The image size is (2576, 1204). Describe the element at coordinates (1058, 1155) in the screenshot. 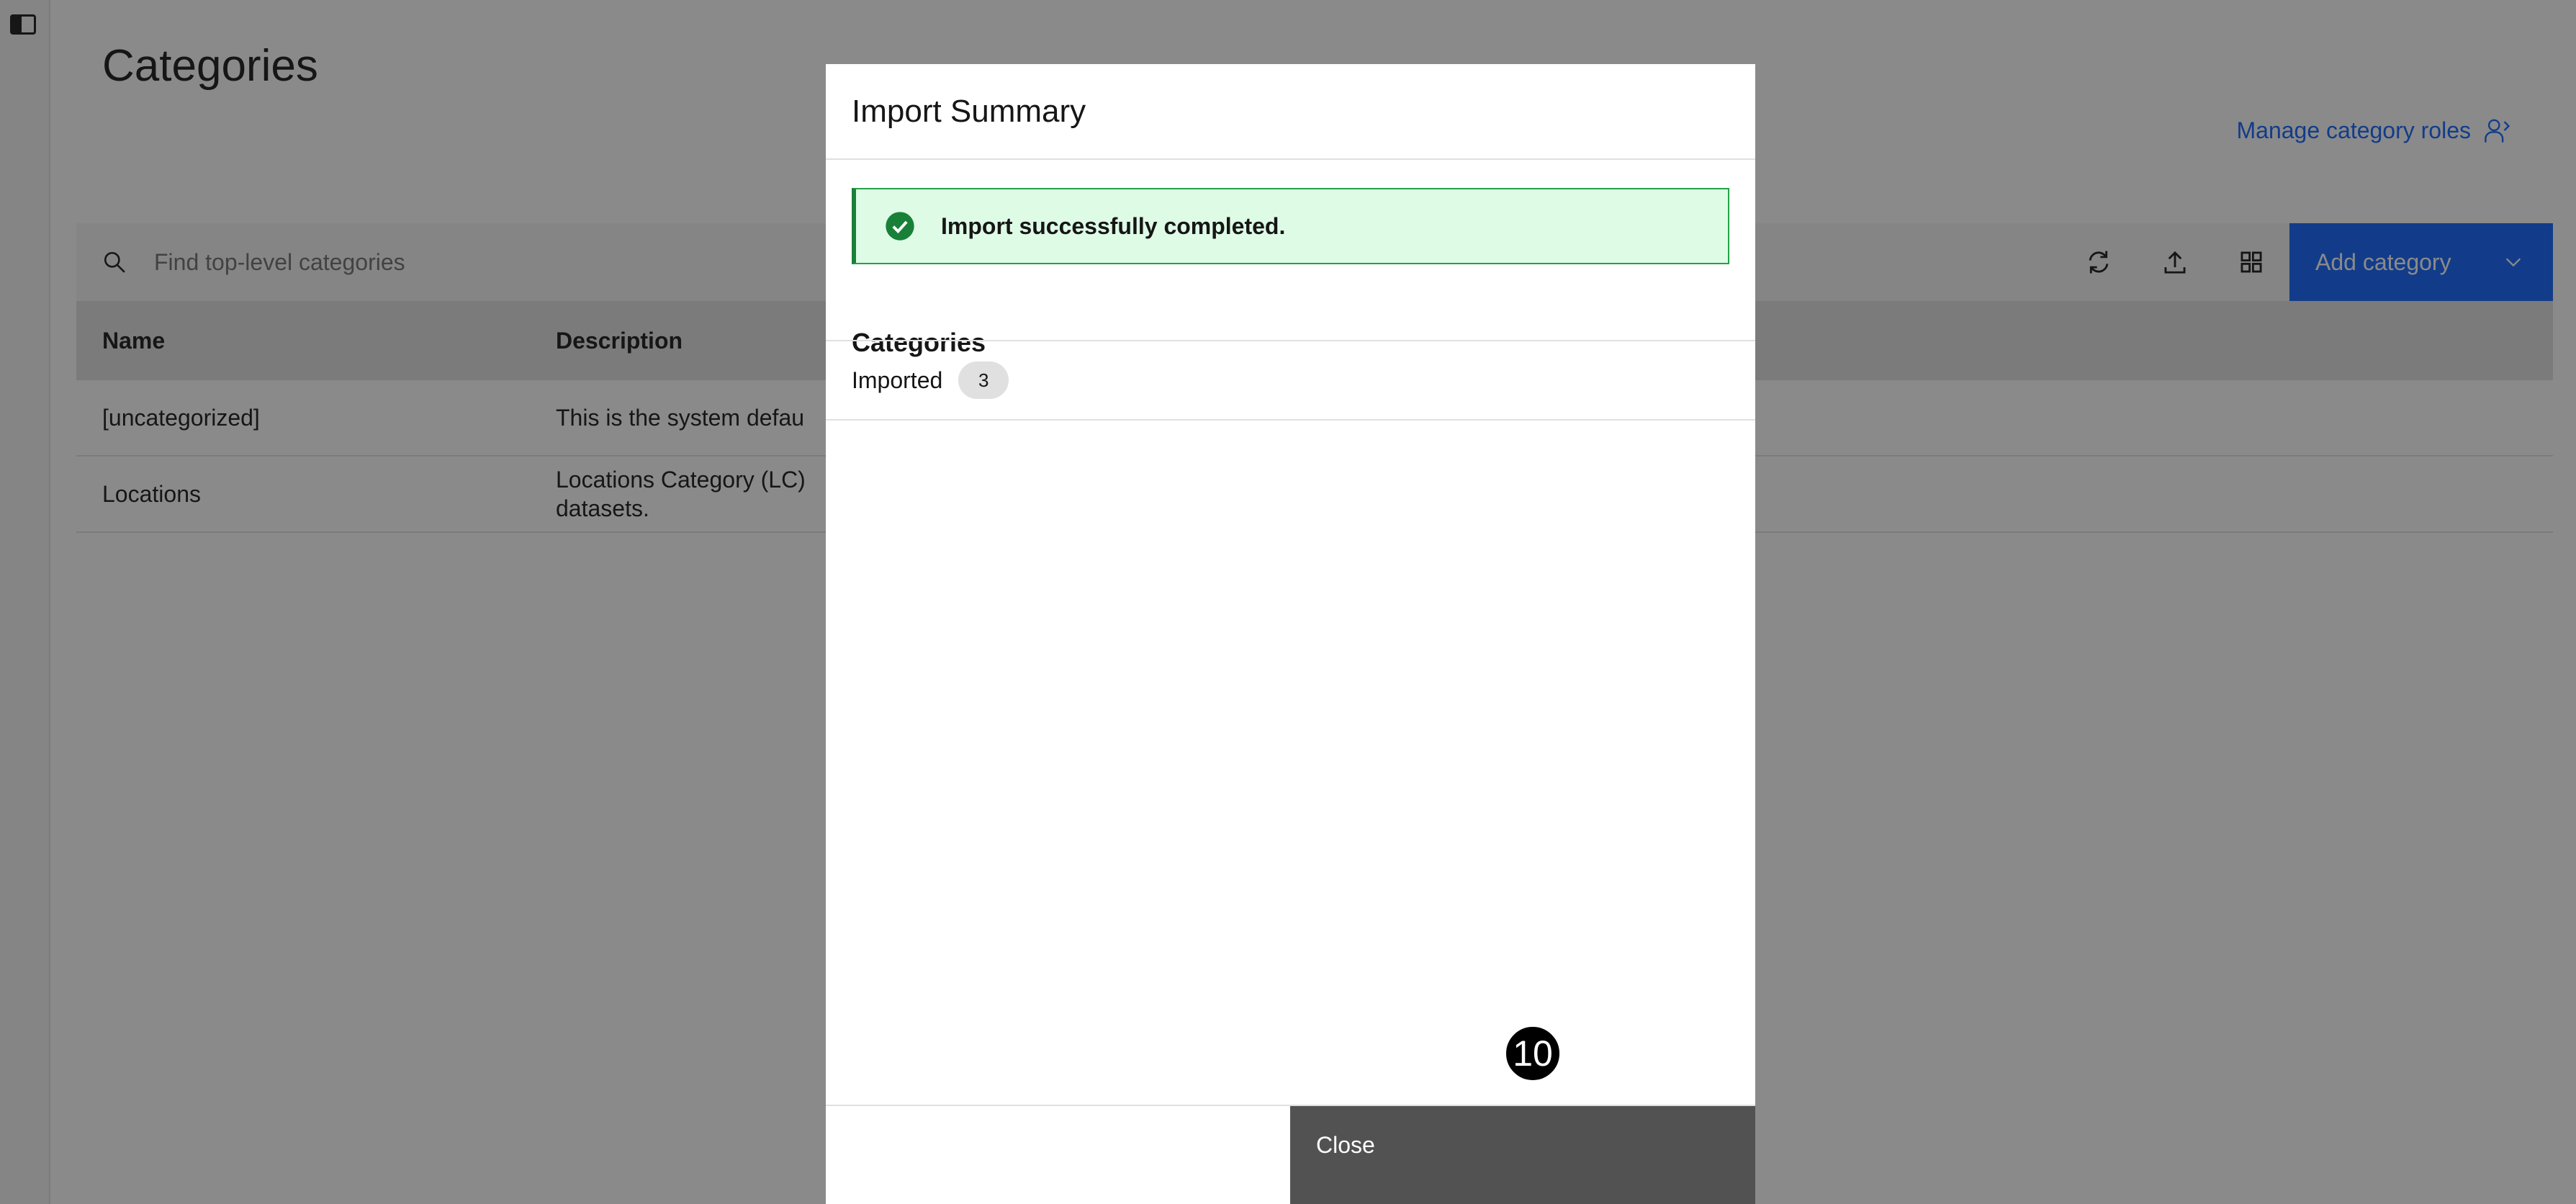

I see `footer-spacer` at that location.